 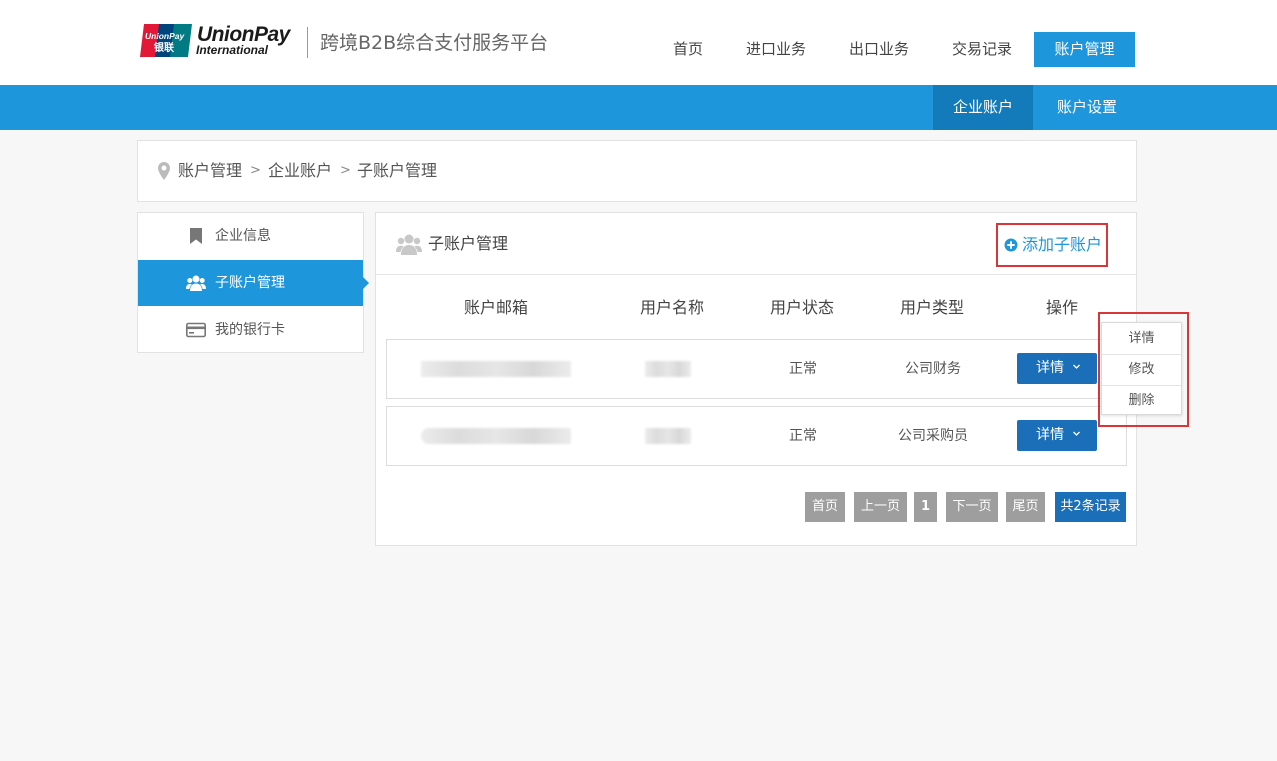 I want to click on platform-title: 跨境B2B综合支付服务平台, so click(x=434, y=43).